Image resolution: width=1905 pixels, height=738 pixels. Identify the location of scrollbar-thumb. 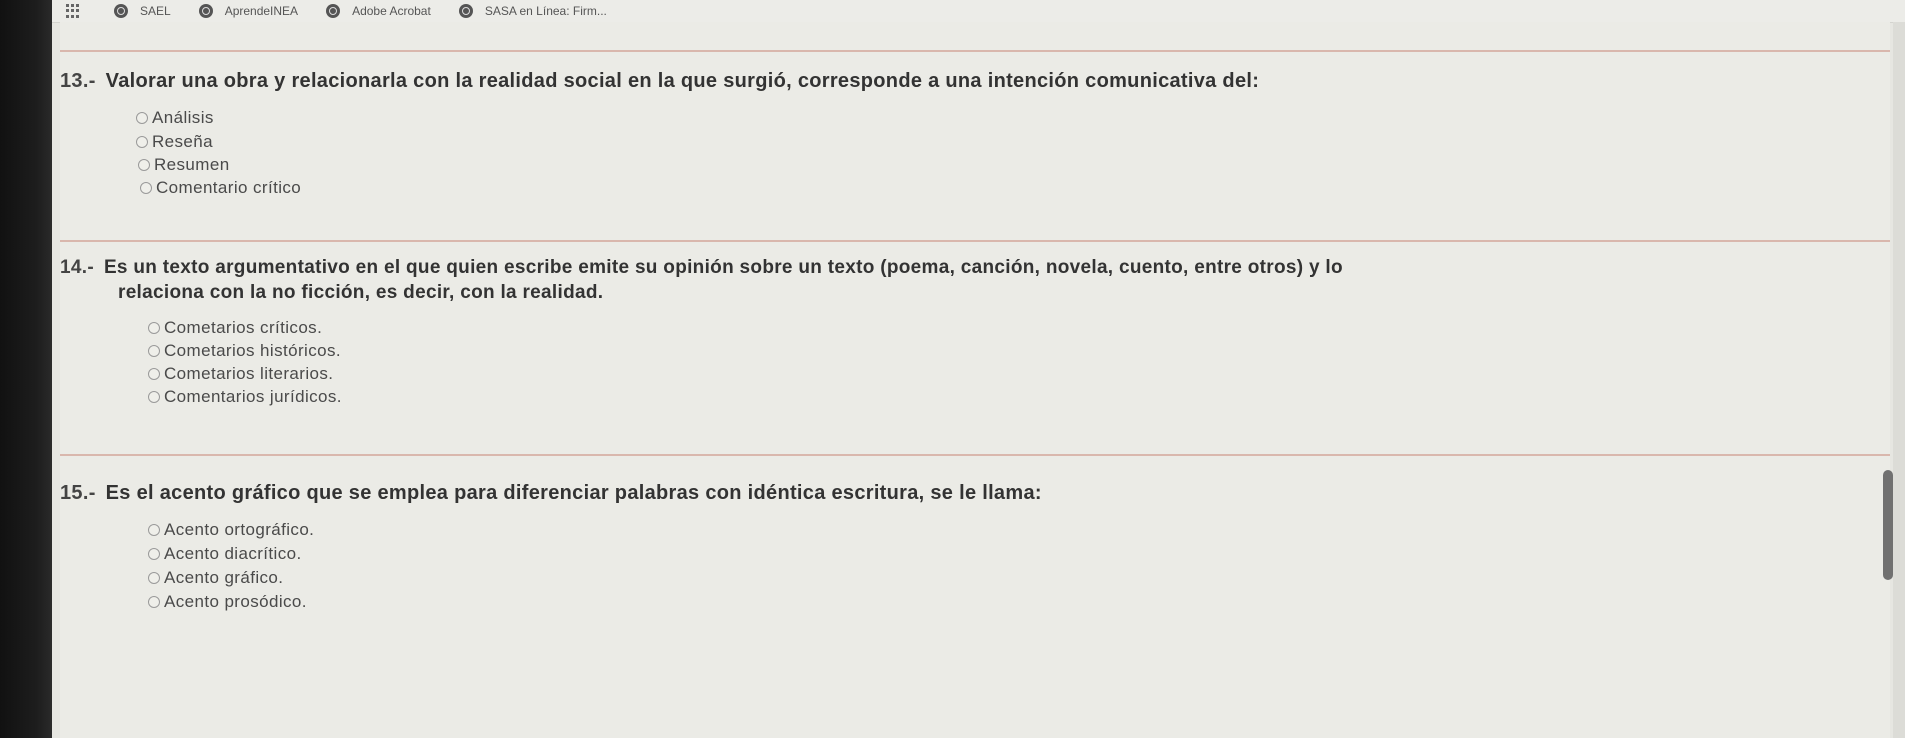
(1888, 525).